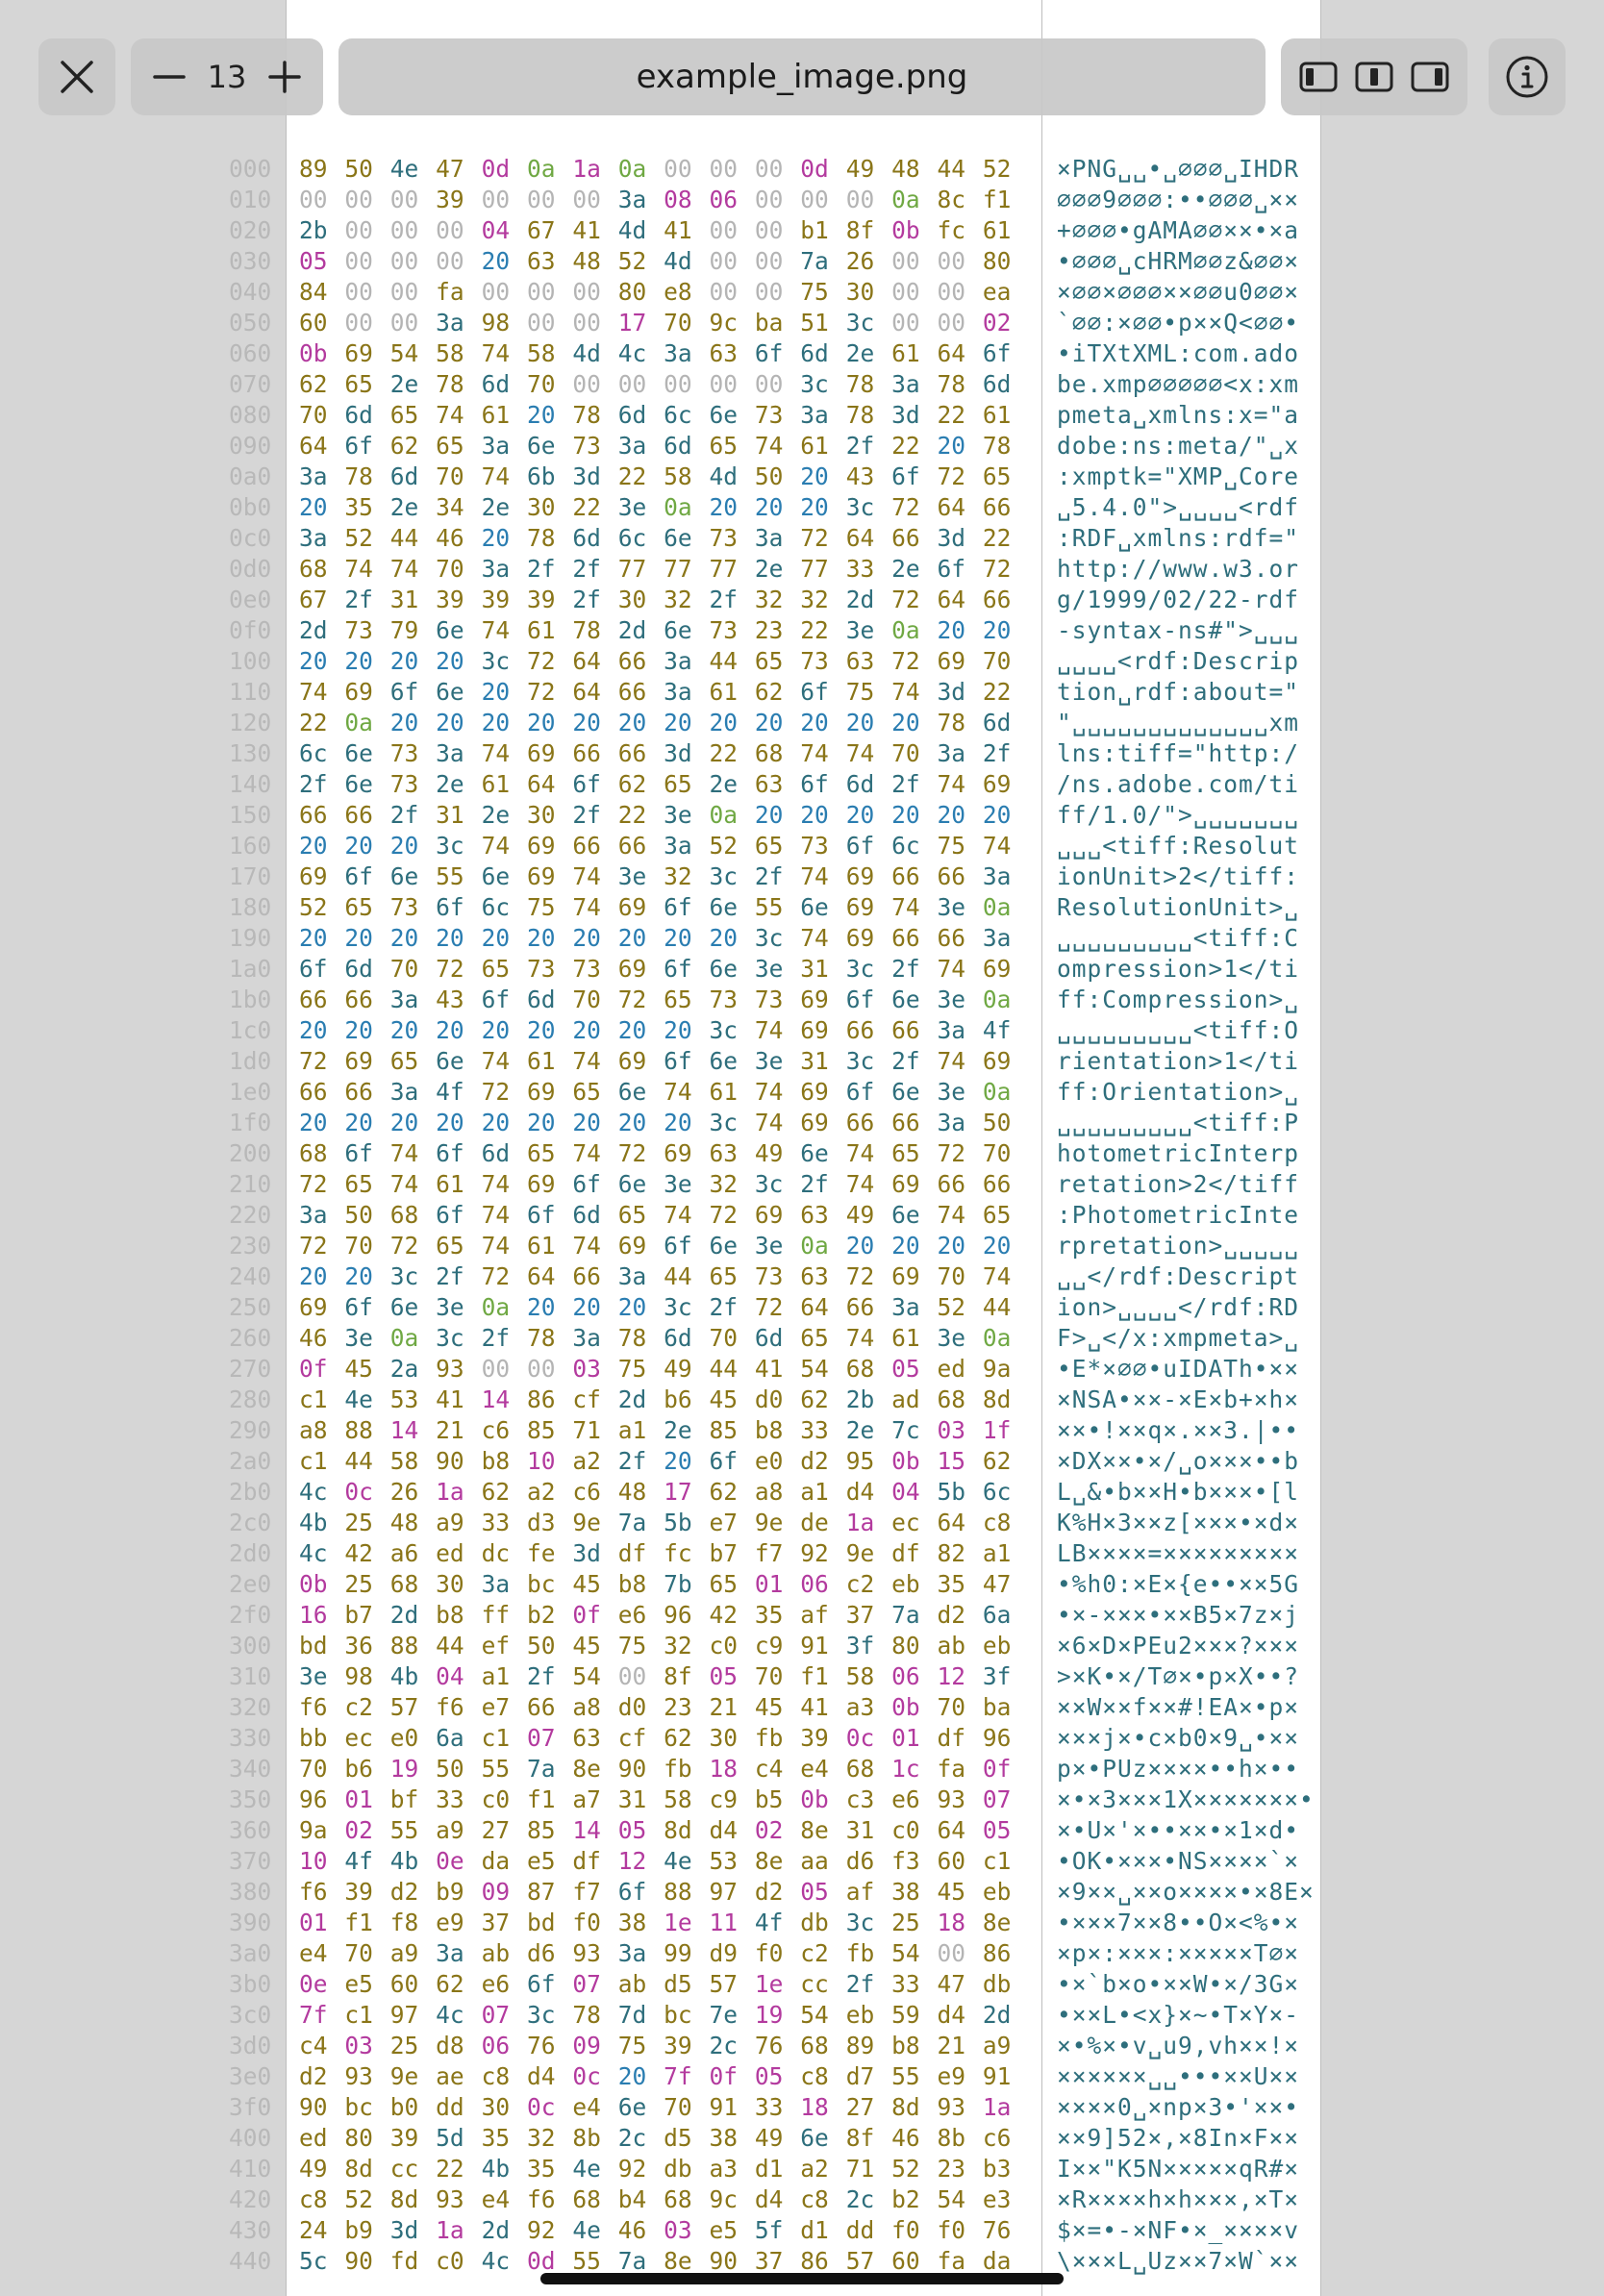 The width and height of the screenshot is (1604, 2296). I want to click on hex-byte: 76, so click(1005, 2230).